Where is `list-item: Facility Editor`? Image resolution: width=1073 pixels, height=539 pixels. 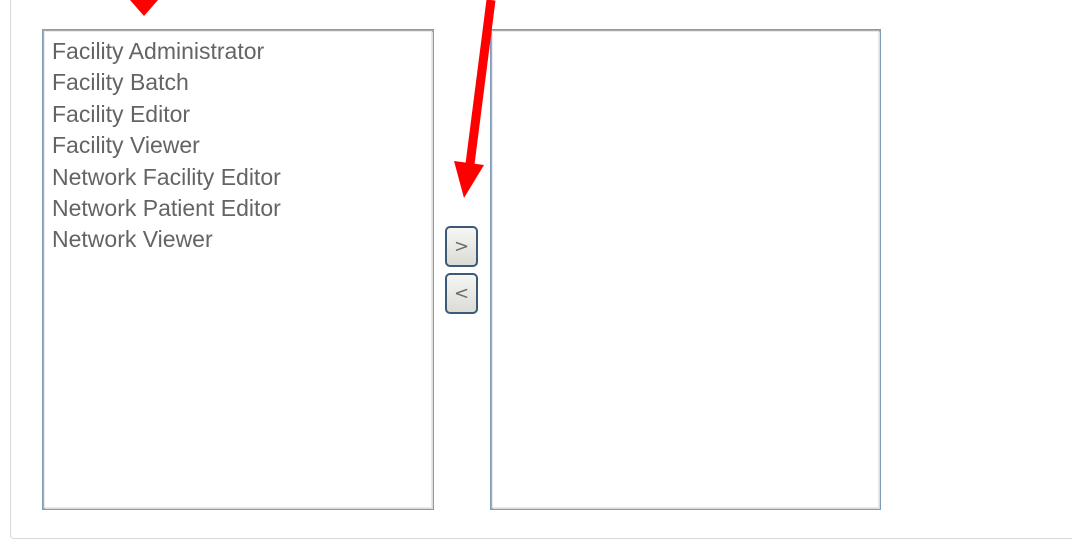
list-item: Facility Editor is located at coordinates (238, 114).